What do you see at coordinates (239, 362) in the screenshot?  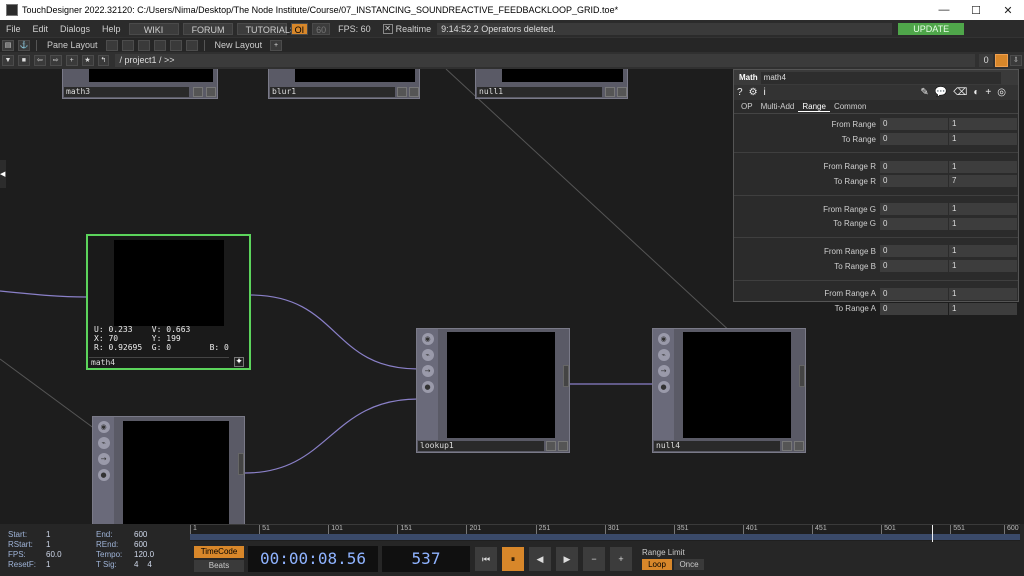 I see `node-add-icon: ✦` at bounding box center [239, 362].